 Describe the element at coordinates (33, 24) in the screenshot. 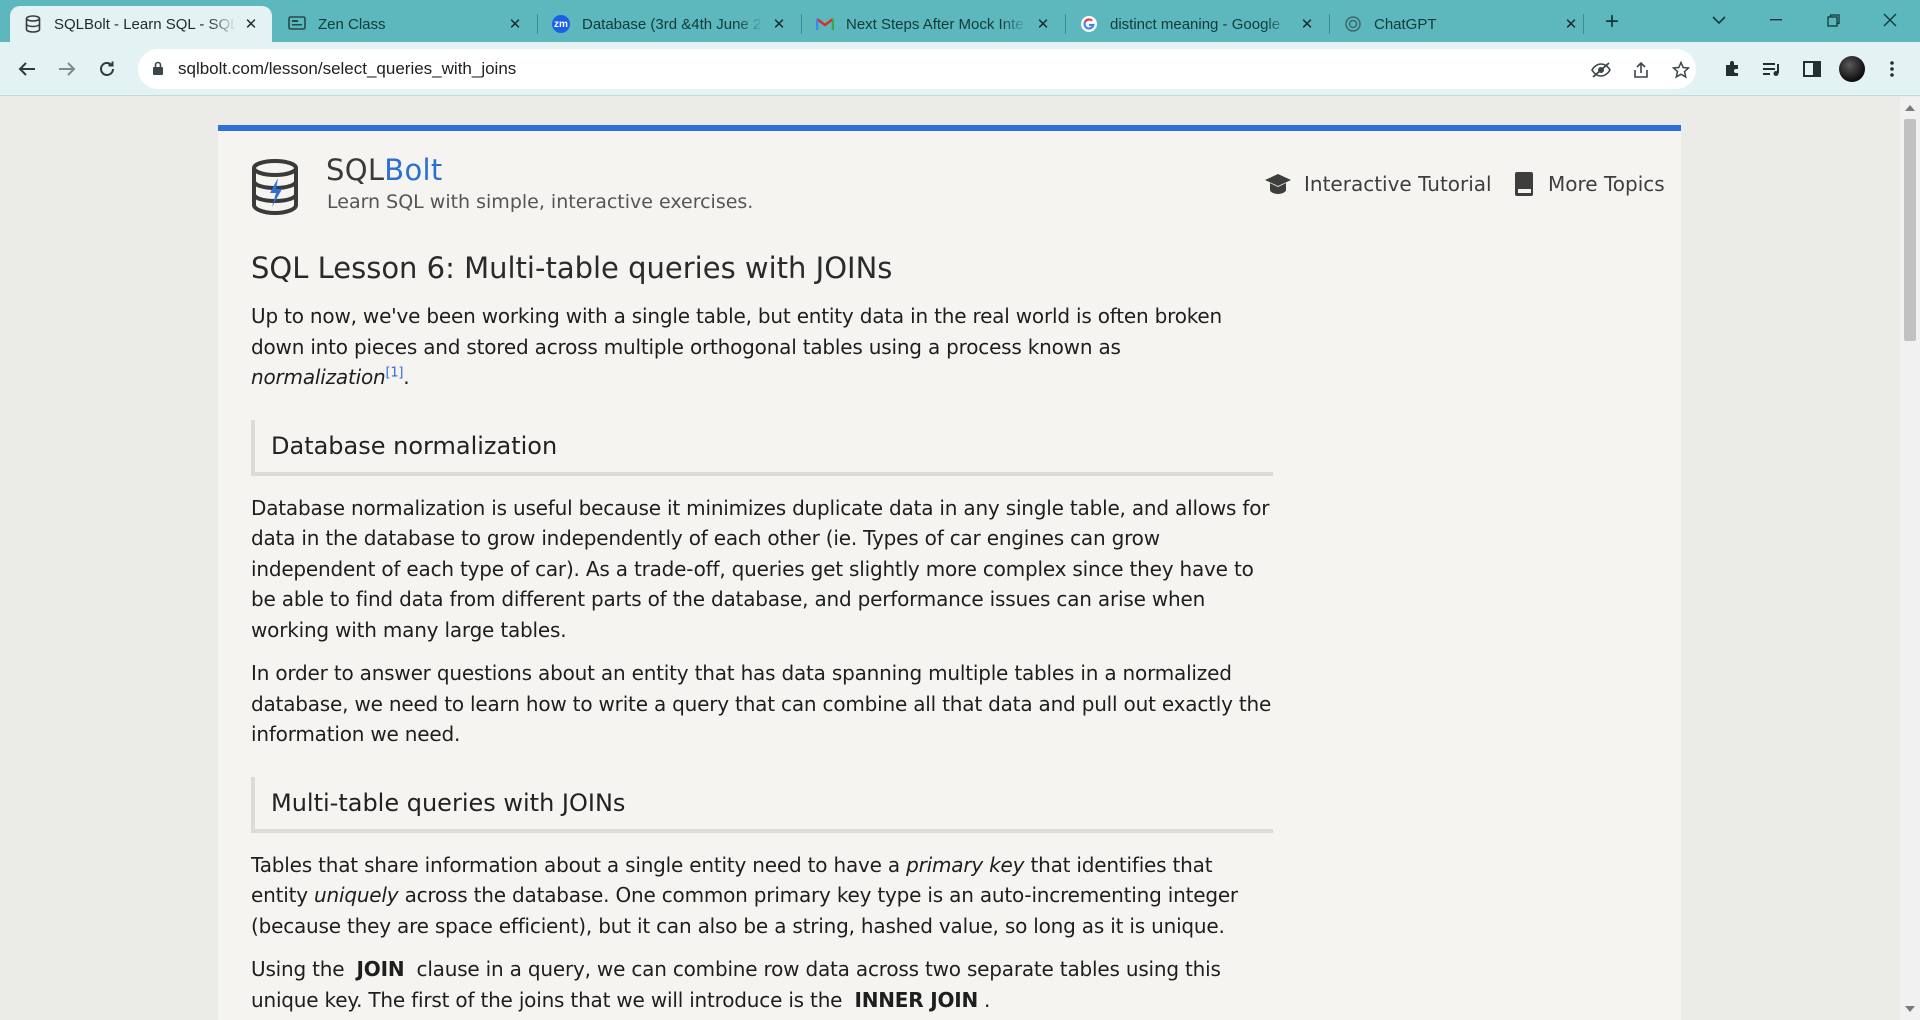

I see `database-icon` at that location.